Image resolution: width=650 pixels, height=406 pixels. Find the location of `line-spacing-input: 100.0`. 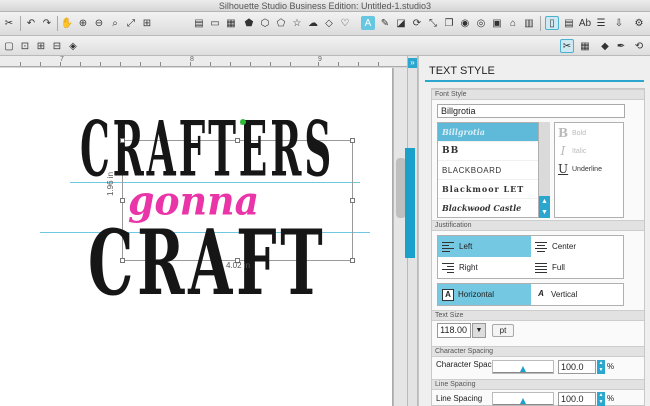

line-spacing-input: 100.0 is located at coordinates (577, 399).